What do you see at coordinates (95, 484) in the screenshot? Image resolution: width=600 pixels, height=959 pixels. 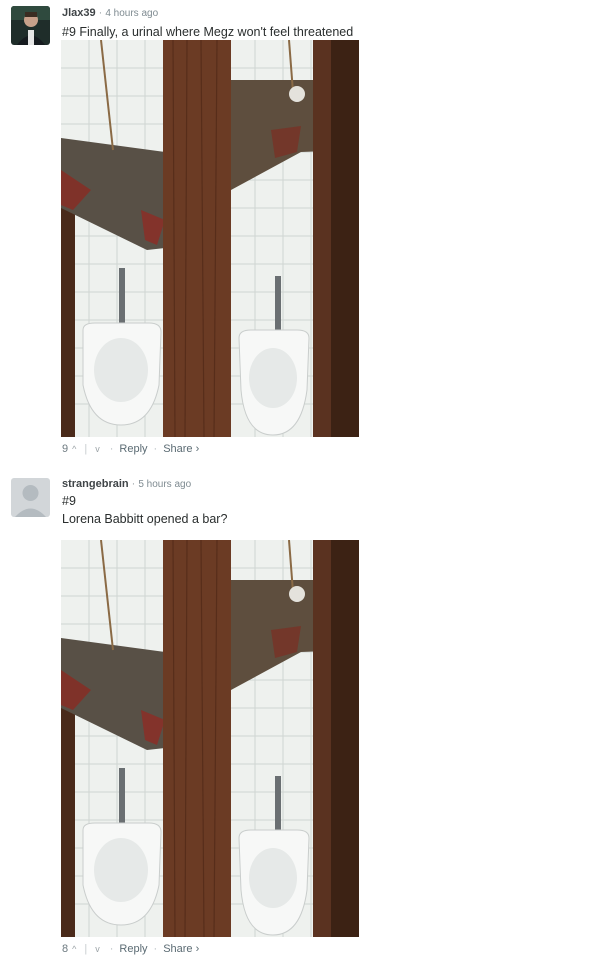 I see `author-name: strangebrain` at bounding box center [95, 484].